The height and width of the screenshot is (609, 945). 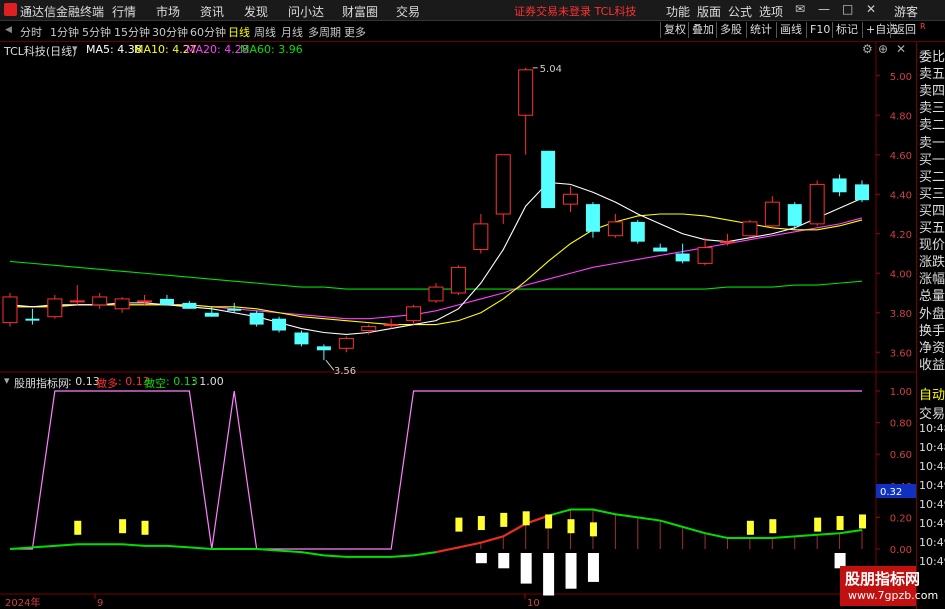 I want to click on price-label: 3.60, so click(x=901, y=353).